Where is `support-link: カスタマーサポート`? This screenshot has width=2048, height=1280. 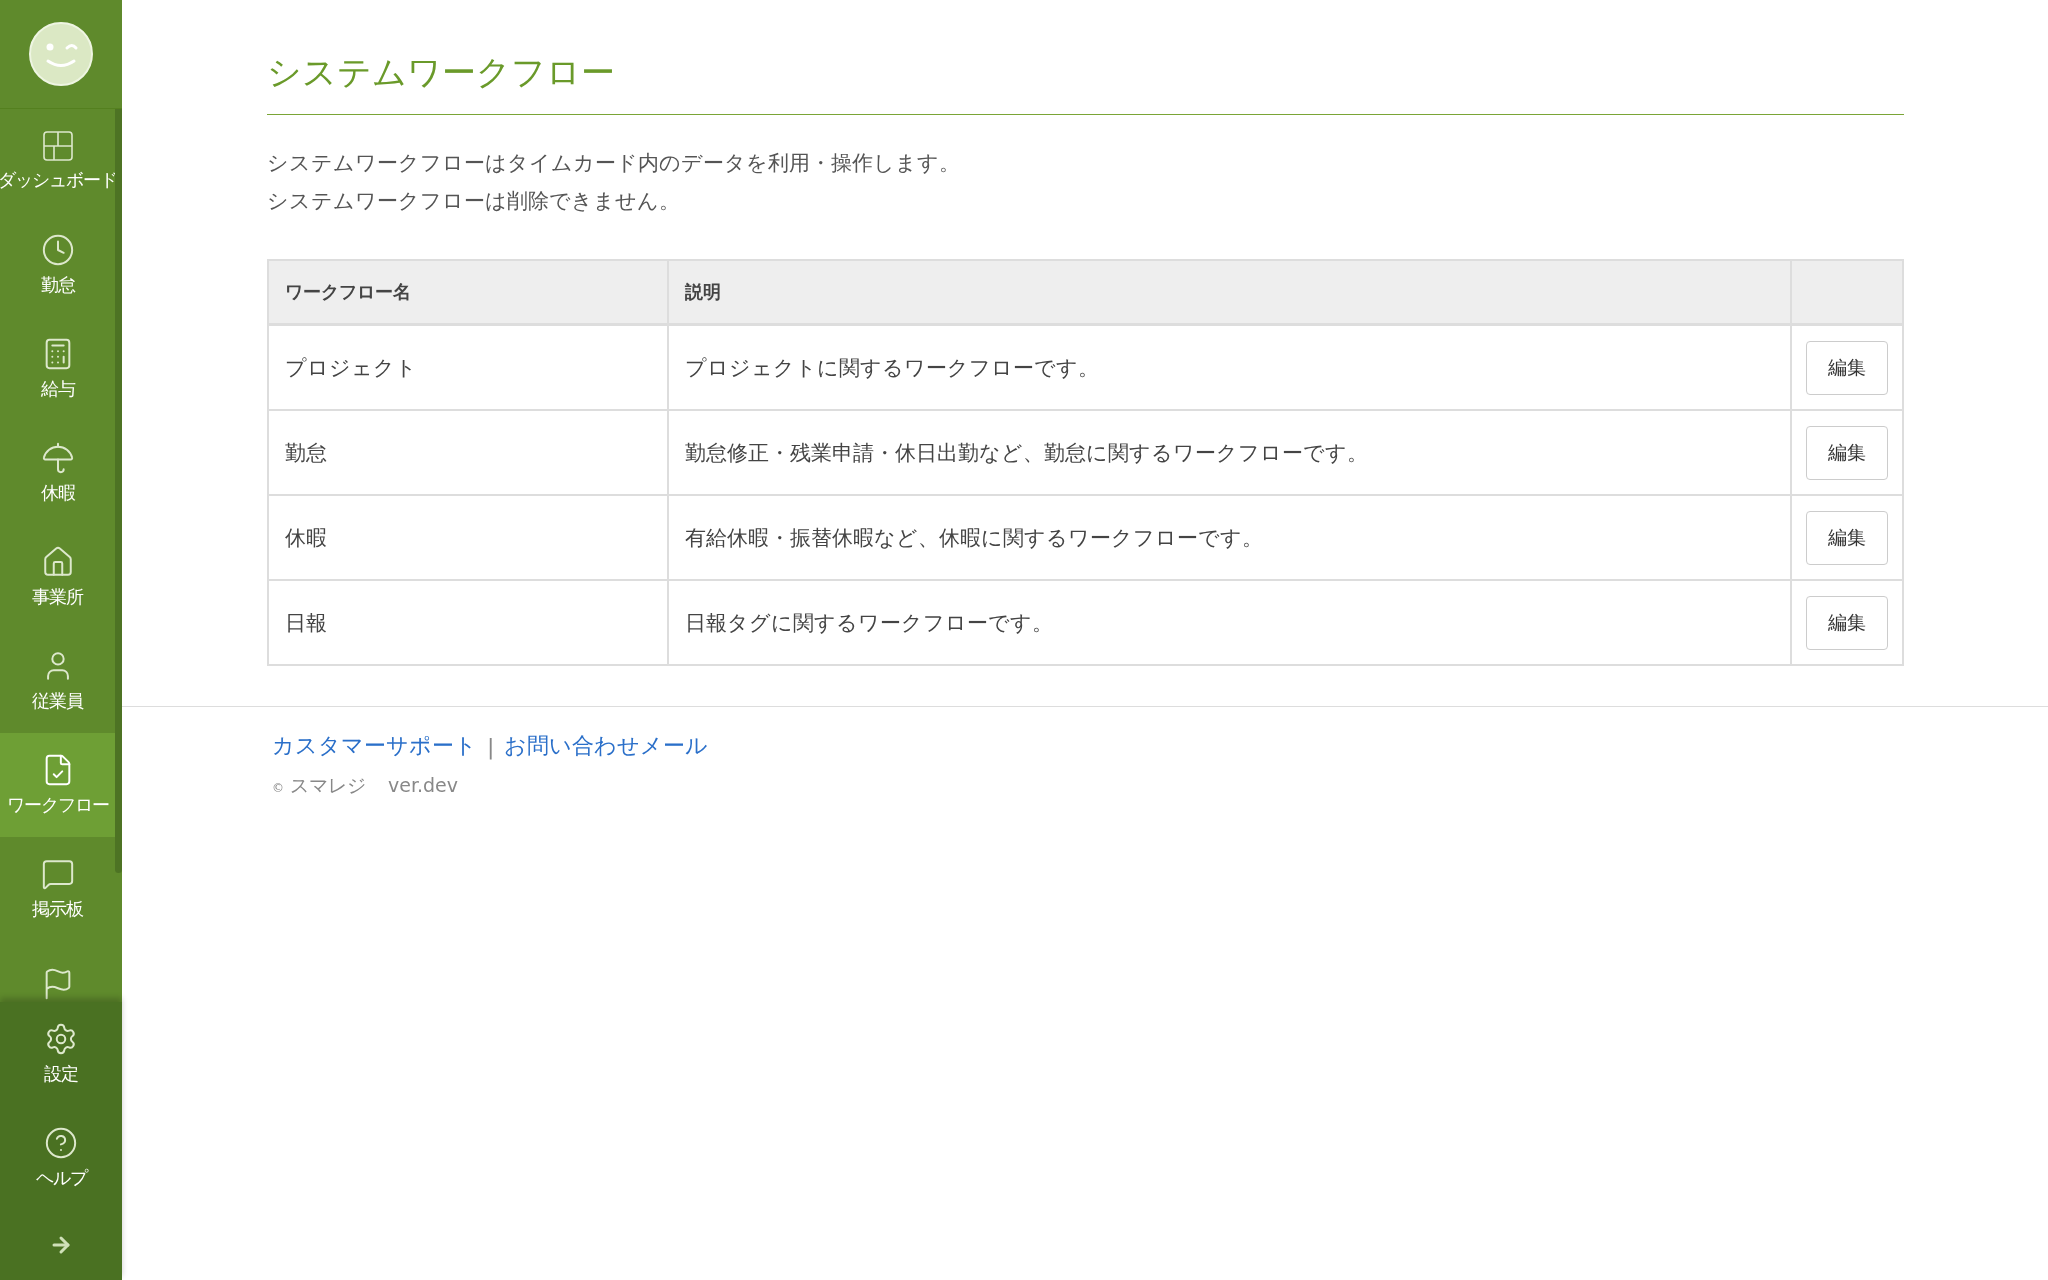 support-link: カスタマーサポート is located at coordinates (374, 746).